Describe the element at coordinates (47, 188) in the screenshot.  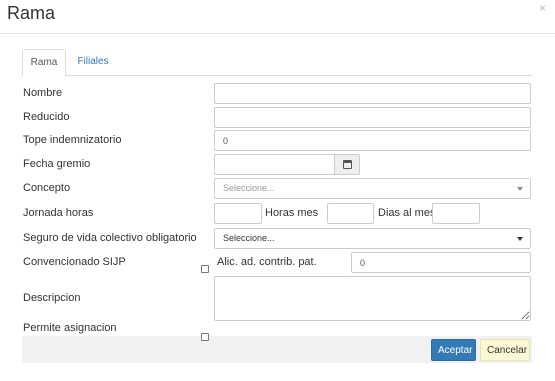
I see `concepto-label: Concepto` at that location.